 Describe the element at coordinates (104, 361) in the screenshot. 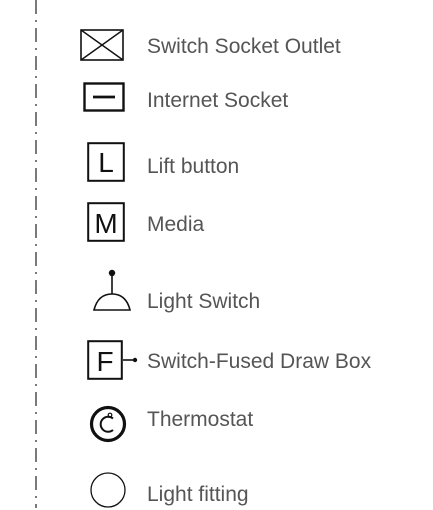

I see `fused-draw-box-letter: F` at that location.